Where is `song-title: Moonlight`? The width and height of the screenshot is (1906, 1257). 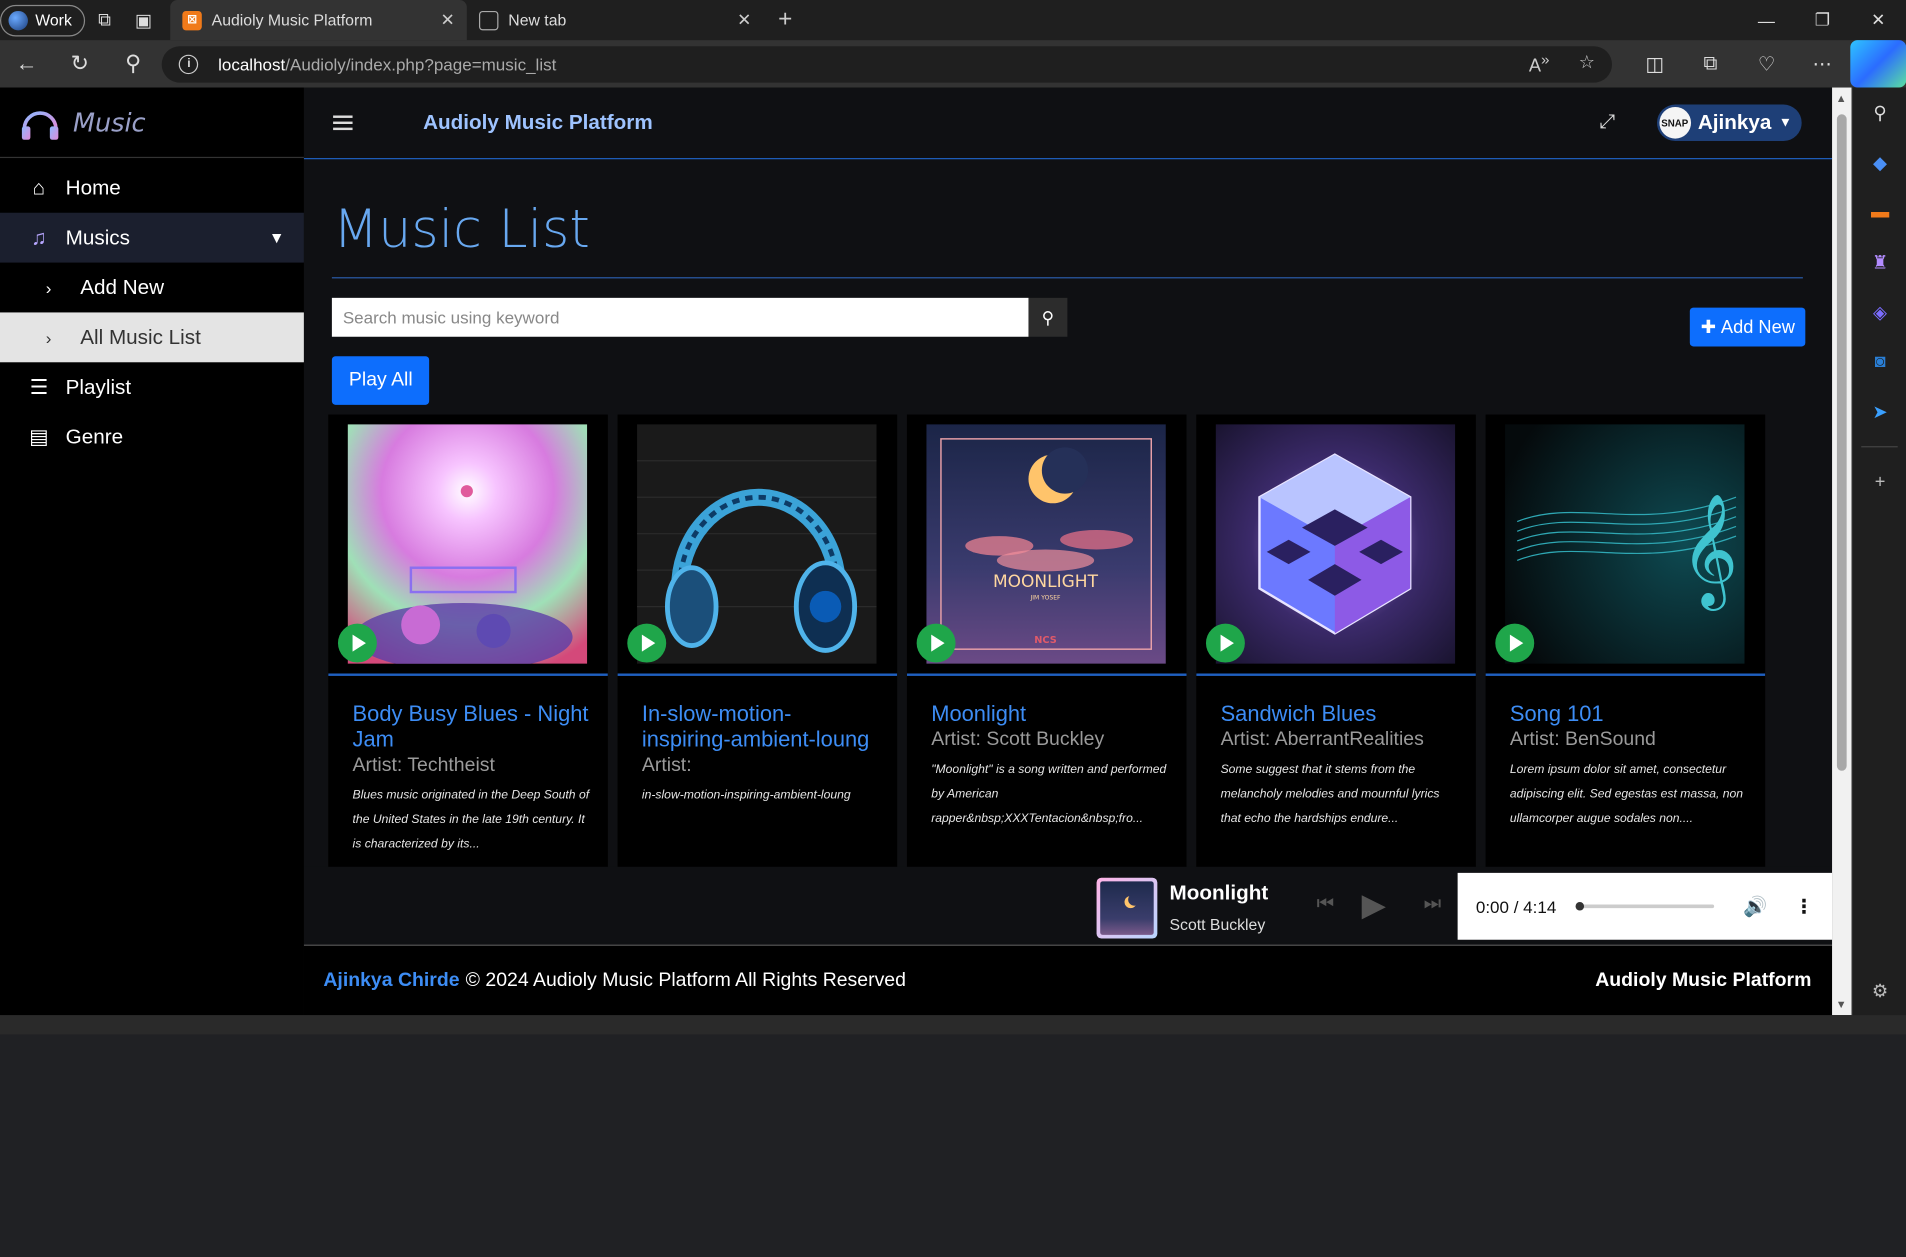 song-title: Moonlight is located at coordinates (1050, 714).